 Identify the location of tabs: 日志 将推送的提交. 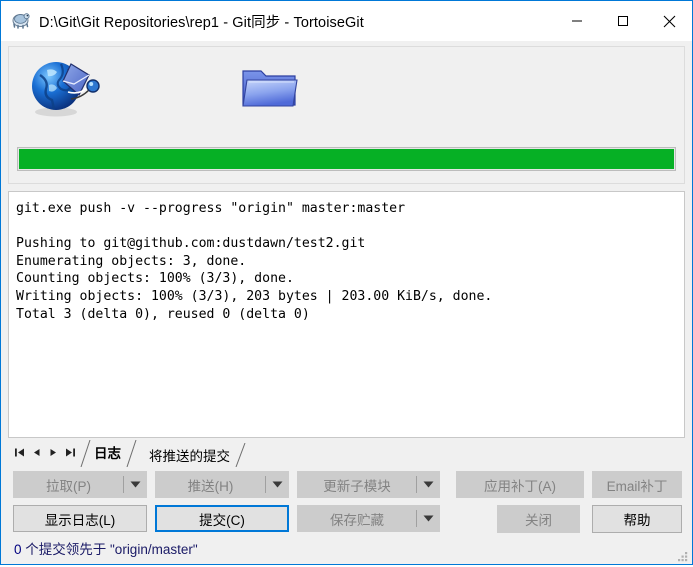
(160, 453).